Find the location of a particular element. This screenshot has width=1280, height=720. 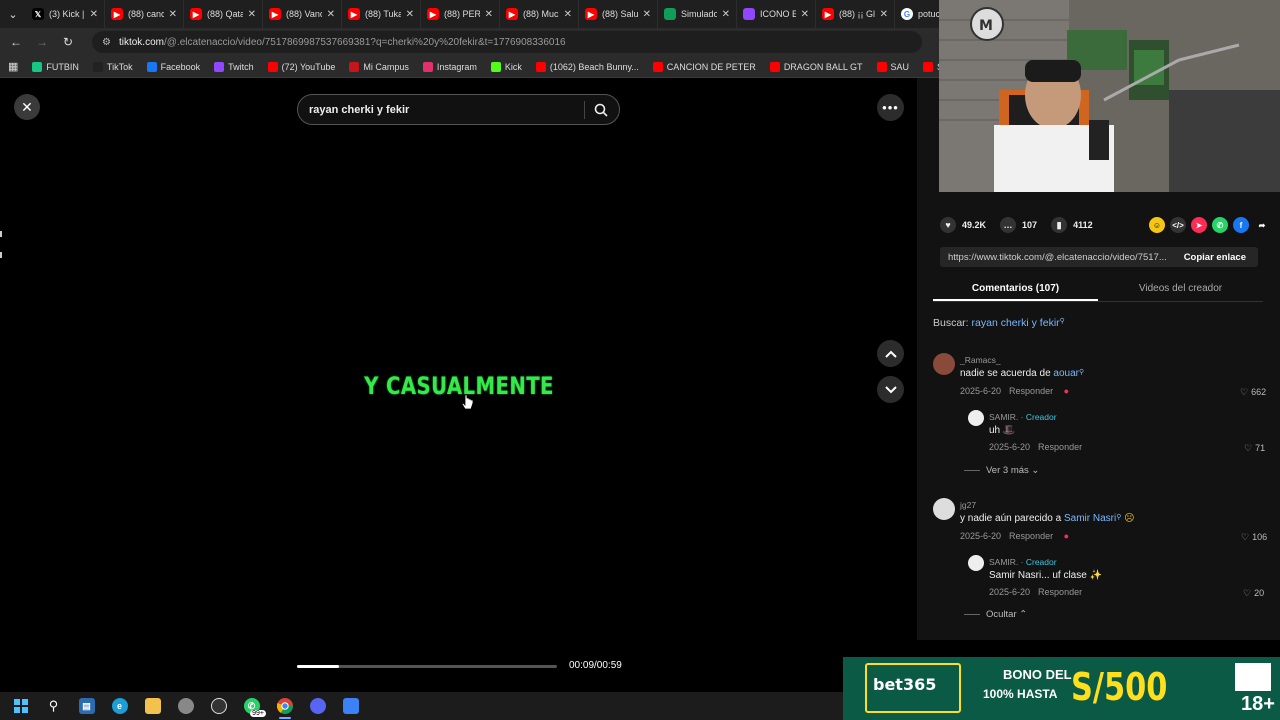

bookmark-item: TikTok is located at coordinates (112, 66).